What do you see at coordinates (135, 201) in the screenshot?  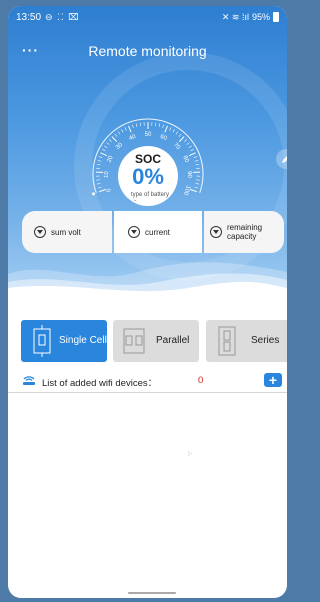 I see `battery-type-value: -` at bounding box center [135, 201].